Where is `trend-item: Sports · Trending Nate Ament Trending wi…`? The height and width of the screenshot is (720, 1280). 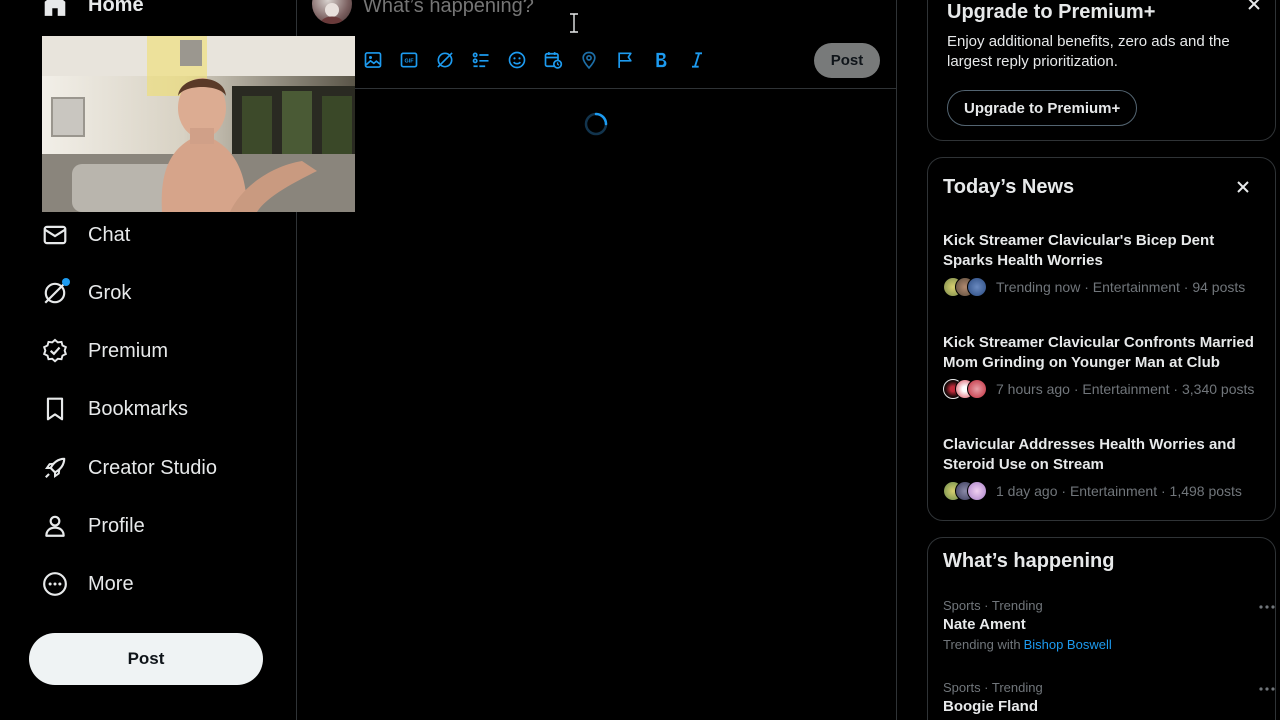 trend-item: Sports · Trending Nate Ament Trending wi… is located at coordinates (1109, 625).